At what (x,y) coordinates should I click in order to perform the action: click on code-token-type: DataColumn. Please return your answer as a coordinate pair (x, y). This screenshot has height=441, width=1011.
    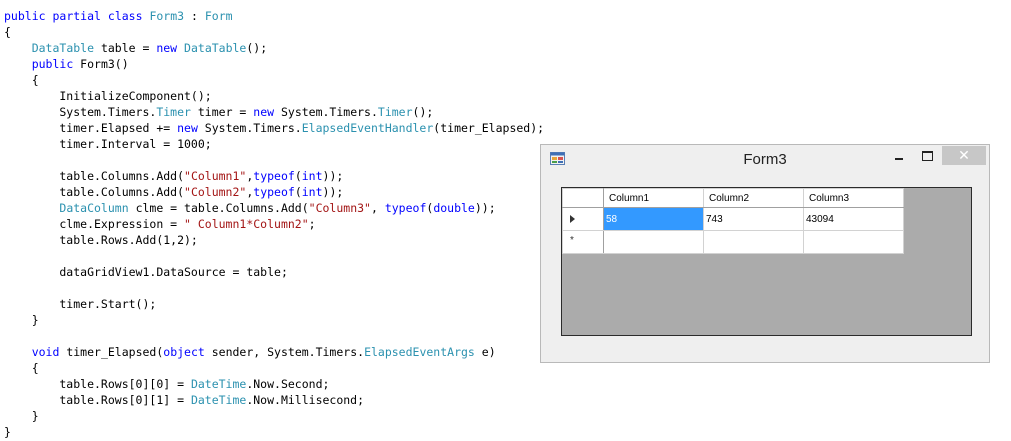
    Looking at the image, I should click on (94, 208).